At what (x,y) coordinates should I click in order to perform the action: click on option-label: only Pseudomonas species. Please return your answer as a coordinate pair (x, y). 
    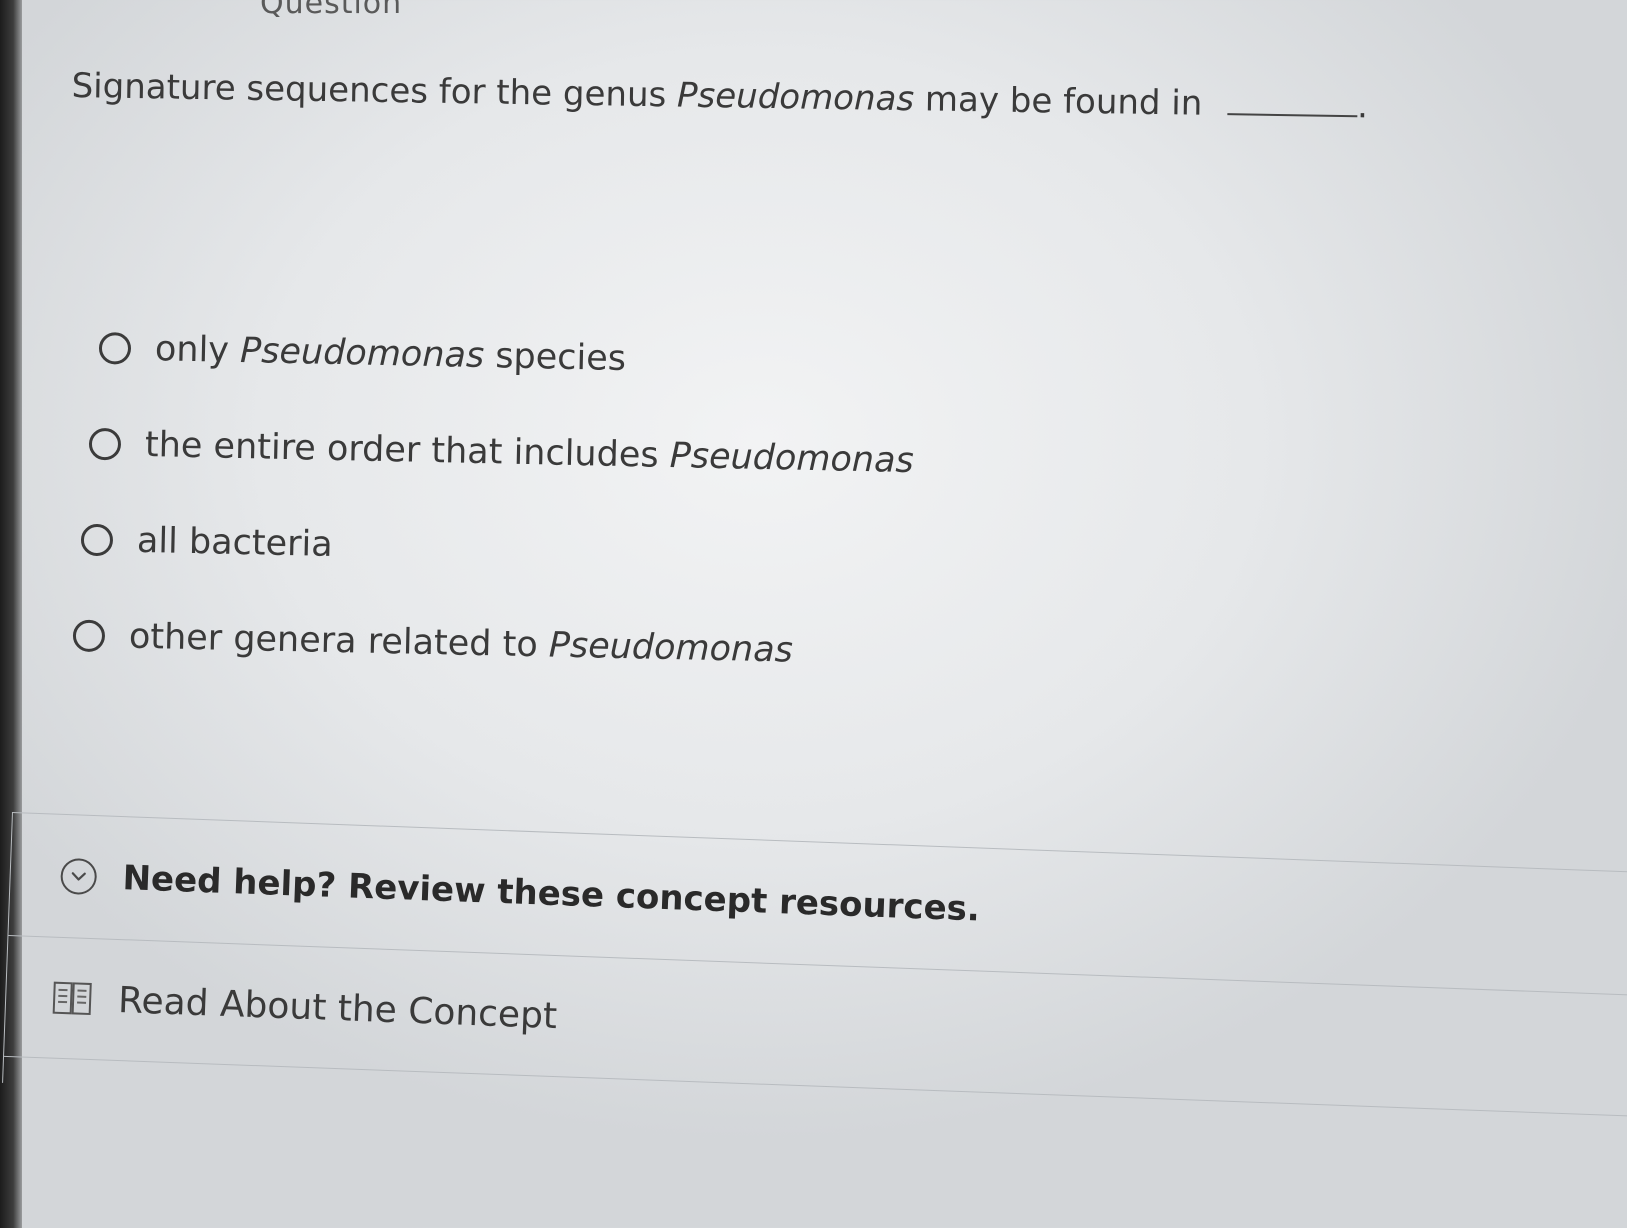
    Looking at the image, I should click on (391, 354).